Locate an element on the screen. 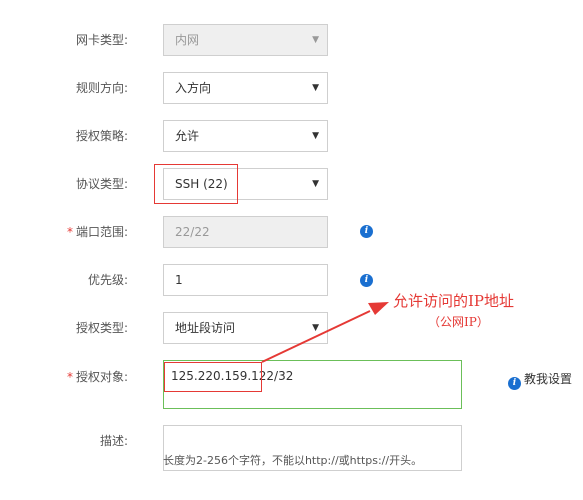 The image size is (583, 500). annotation-arrow-head is located at coordinates (378, 308).